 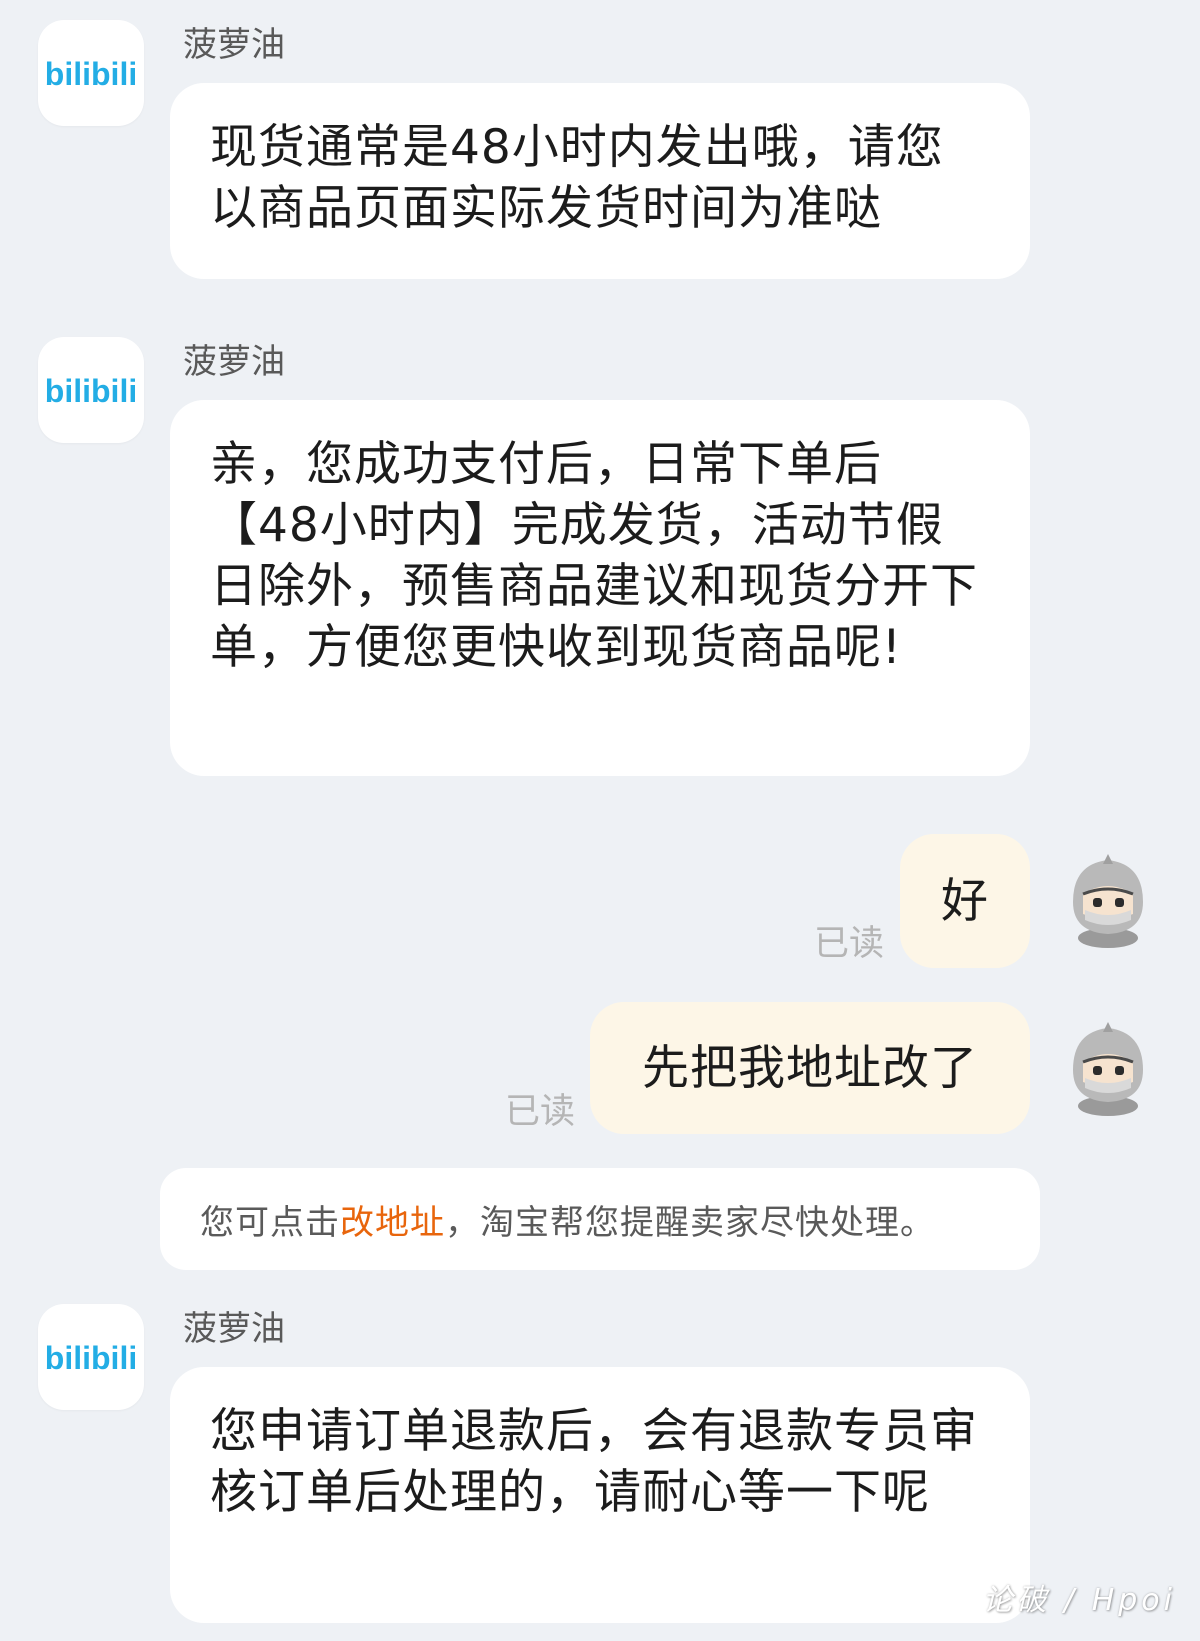 I want to click on incoming-message-bubble: 现货通常是48小时内发出哦，请您以商品页面实际发货时间为准哒, so click(x=600, y=181).